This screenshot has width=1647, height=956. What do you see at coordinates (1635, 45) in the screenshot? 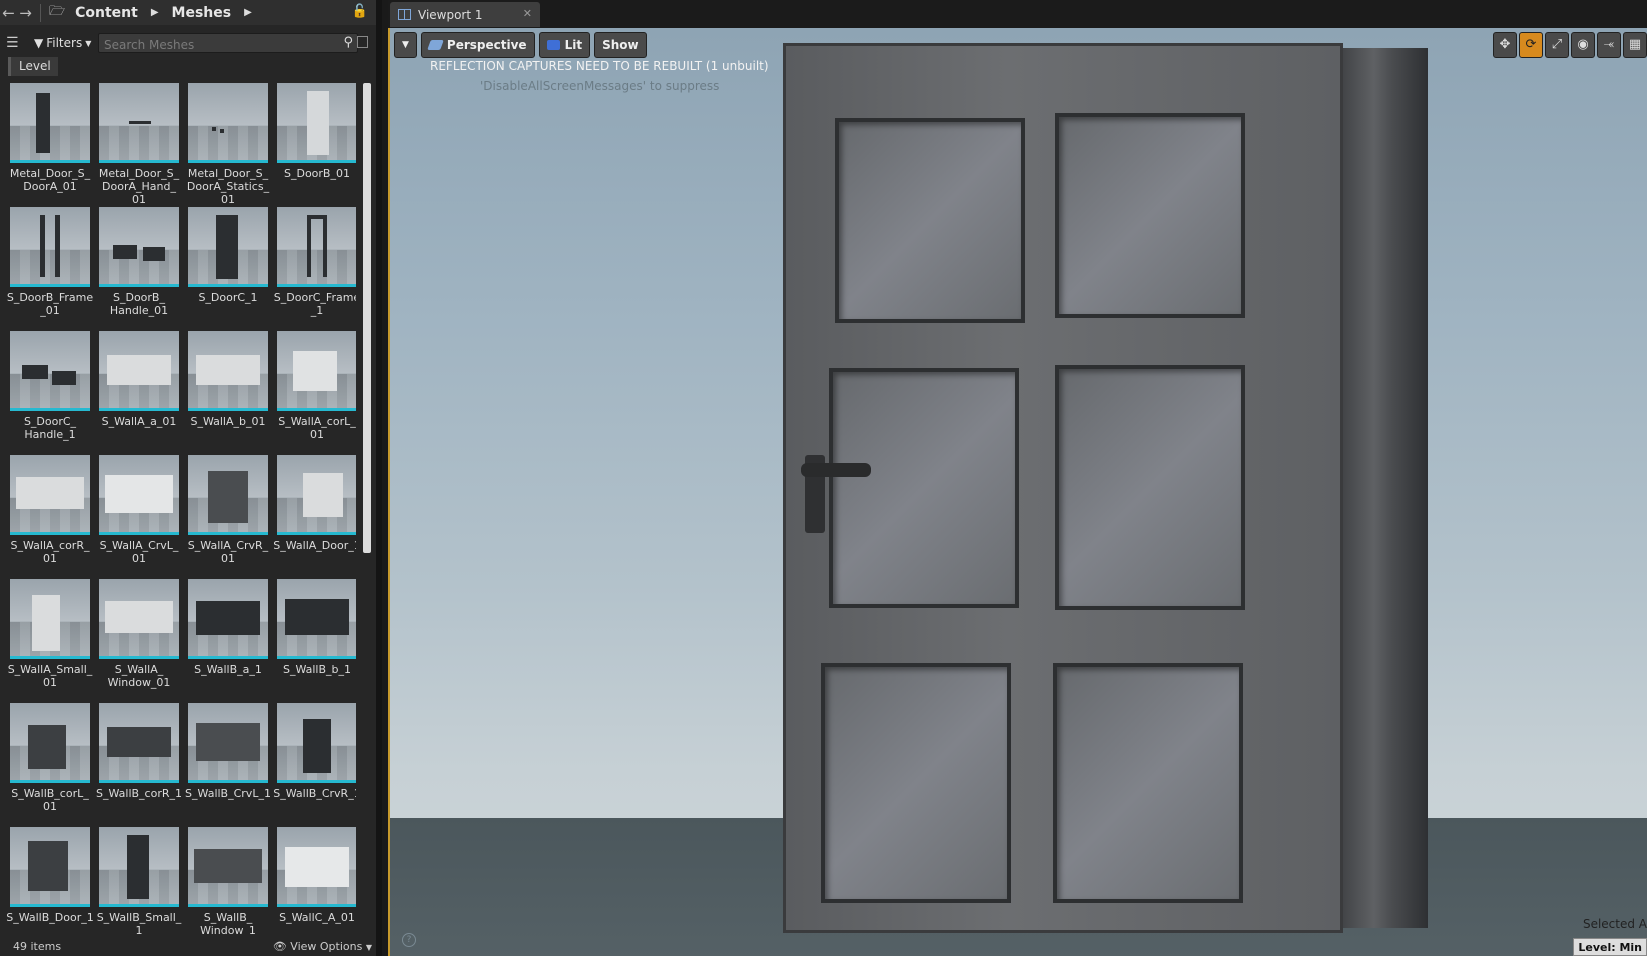
I see `grid-icon: ▦` at bounding box center [1635, 45].